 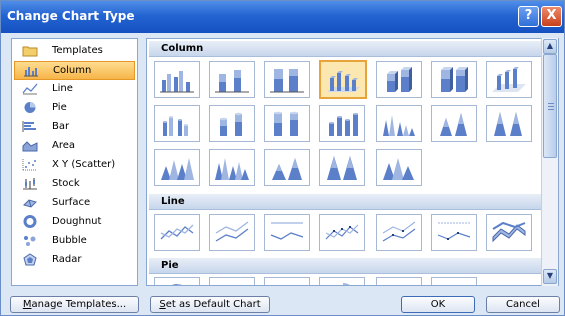 I want to click on button-label: et as Default Chart, so click(x=213, y=304).